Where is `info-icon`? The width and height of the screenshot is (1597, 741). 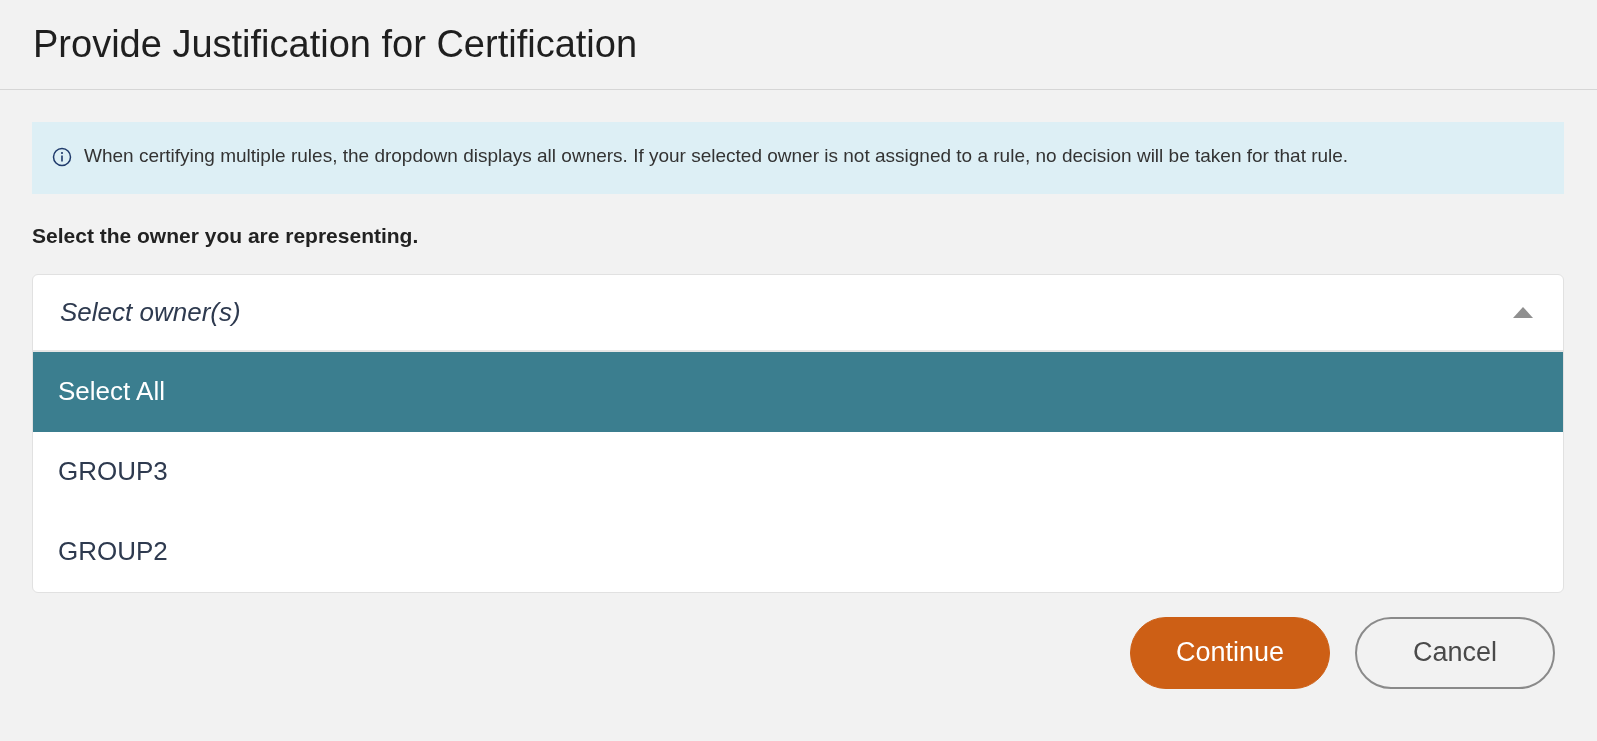 info-icon is located at coordinates (62, 157).